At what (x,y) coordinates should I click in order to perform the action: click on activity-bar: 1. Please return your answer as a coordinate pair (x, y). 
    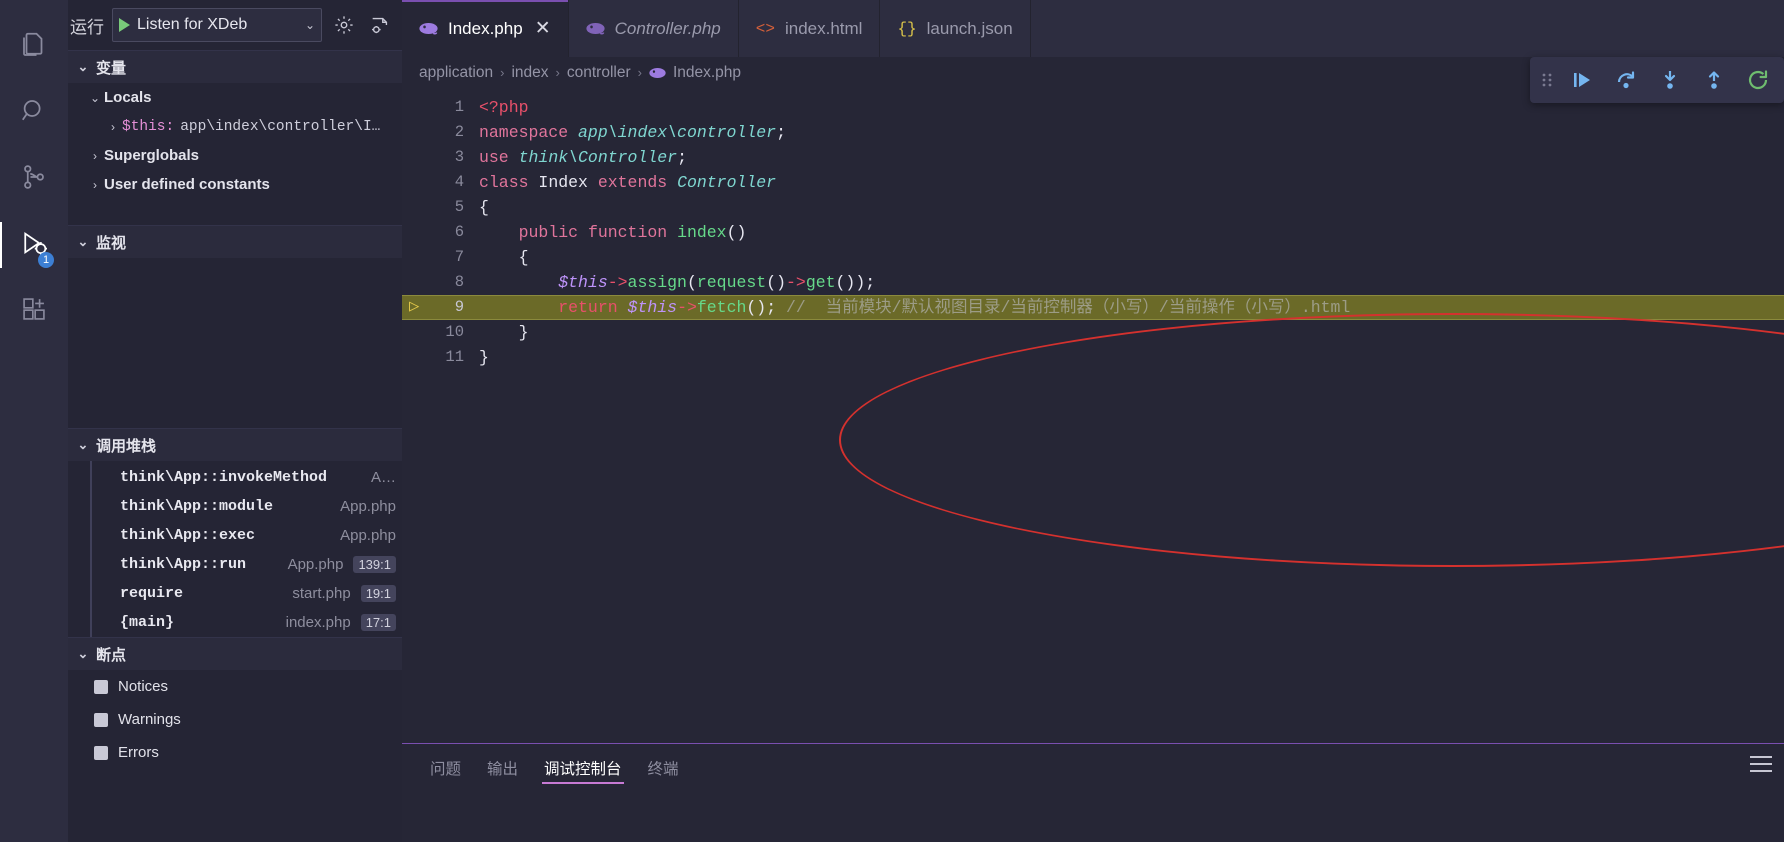
    Looking at the image, I should click on (34, 421).